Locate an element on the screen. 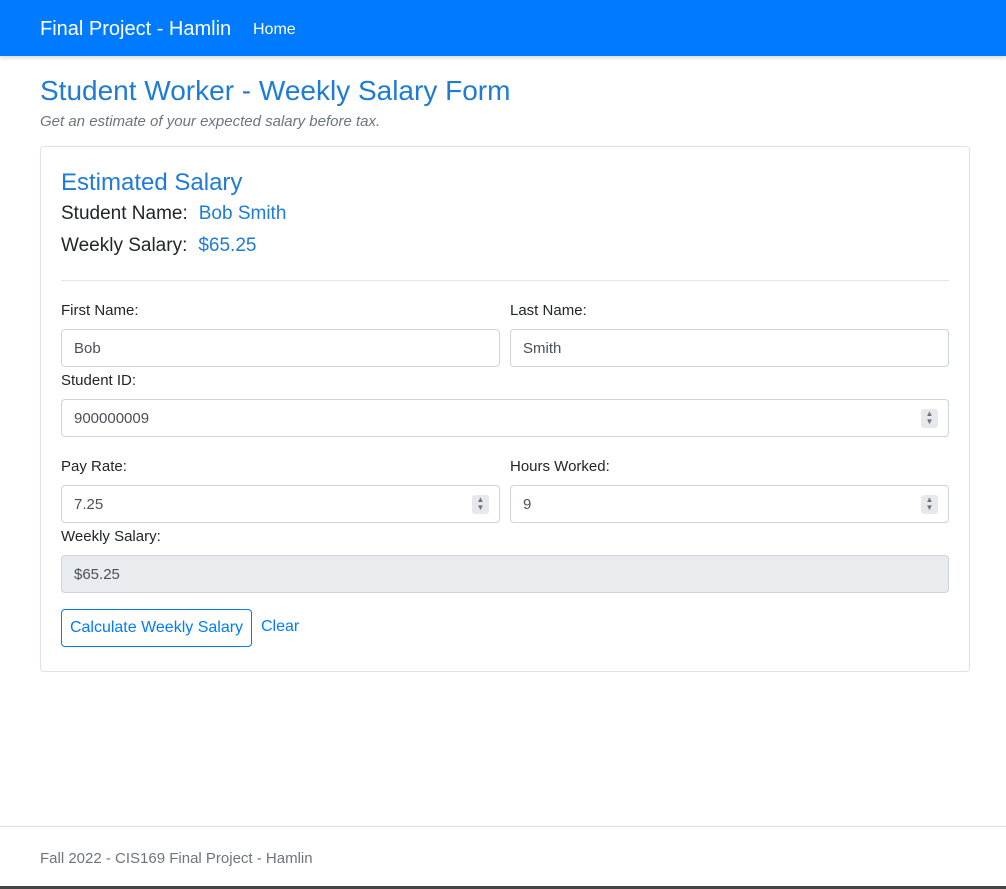 This screenshot has width=1006, height=889. pay-rate-spinner-icon: ▲ ▼ is located at coordinates (480, 504).